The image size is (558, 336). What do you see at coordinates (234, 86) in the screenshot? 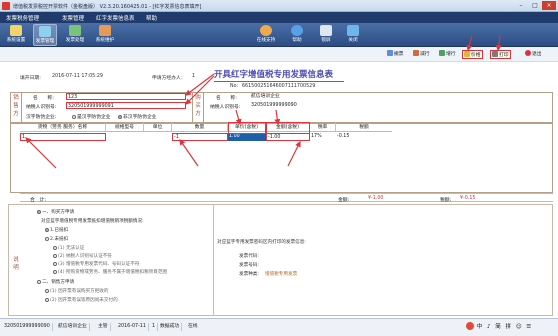
I see `no-label: No:` at bounding box center [234, 86].